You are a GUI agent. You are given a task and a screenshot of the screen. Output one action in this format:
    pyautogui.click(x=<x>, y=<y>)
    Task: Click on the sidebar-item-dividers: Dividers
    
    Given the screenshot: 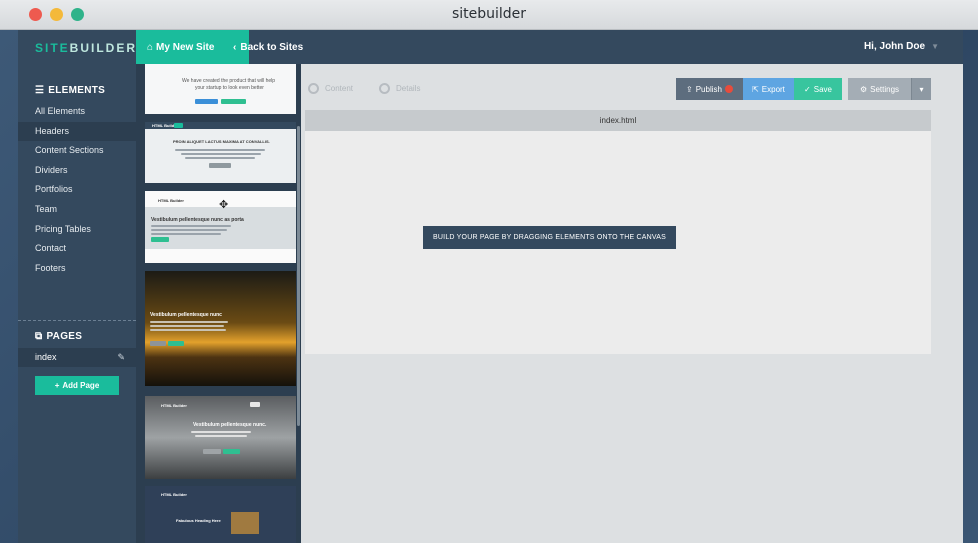 What is the action you would take?
    pyautogui.click(x=77, y=170)
    